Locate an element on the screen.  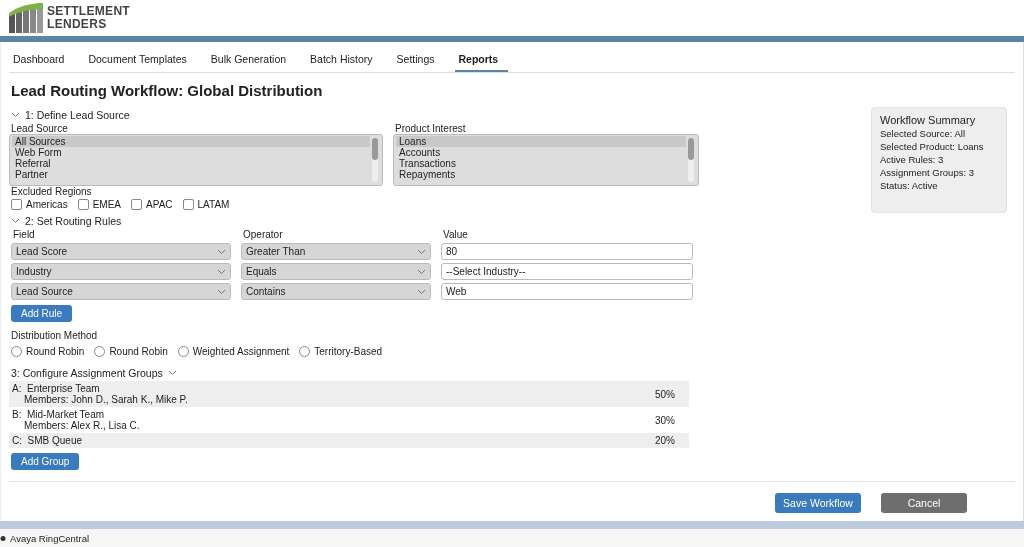
add-rule-button: Add Rule is located at coordinates (42, 313).